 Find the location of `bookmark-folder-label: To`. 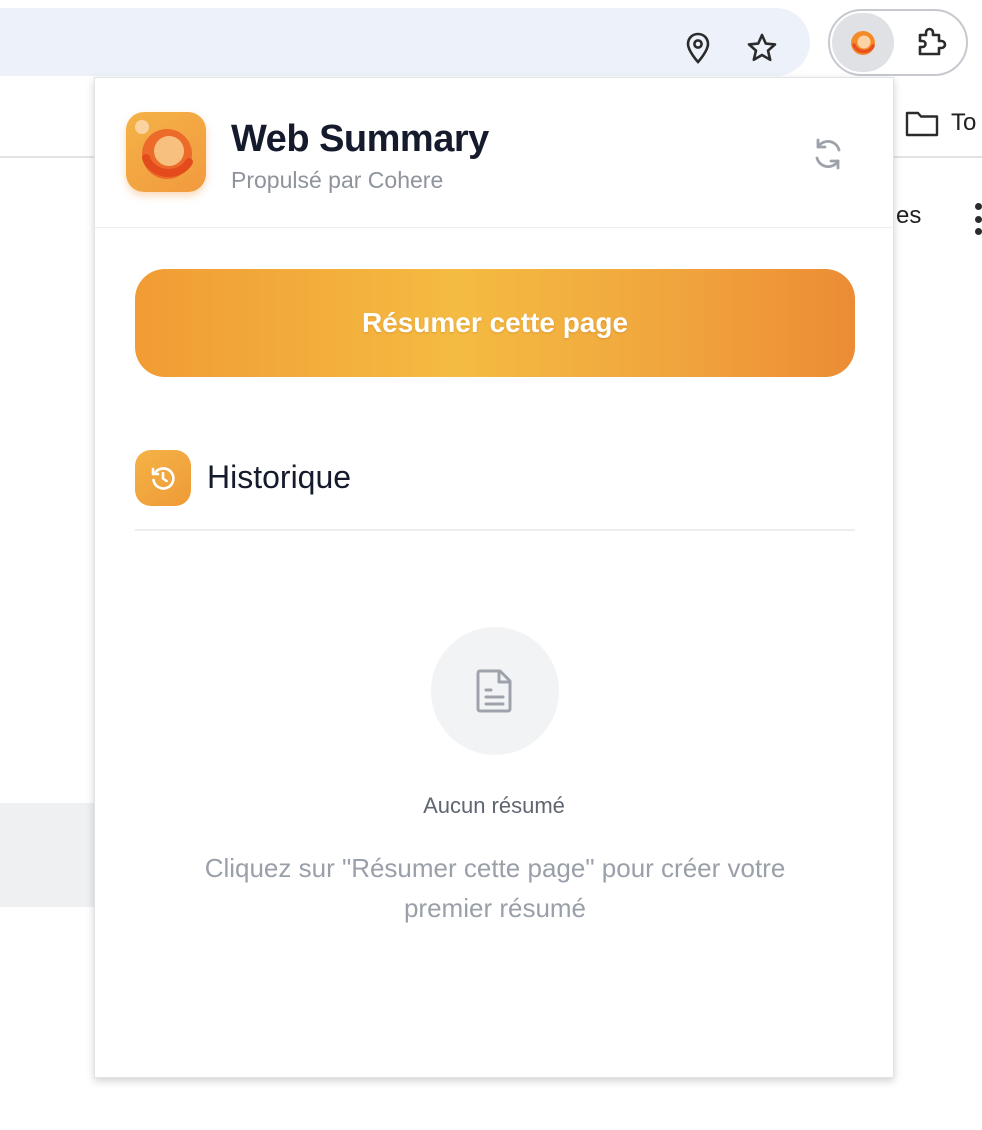

bookmark-folder-label: To is located at coordinates (964, 122).